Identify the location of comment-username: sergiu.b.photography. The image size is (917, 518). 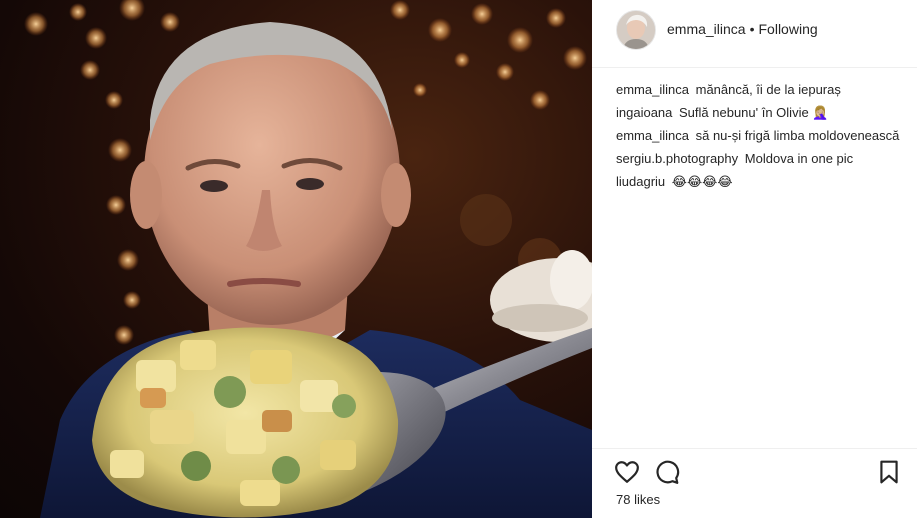
(677, 158).